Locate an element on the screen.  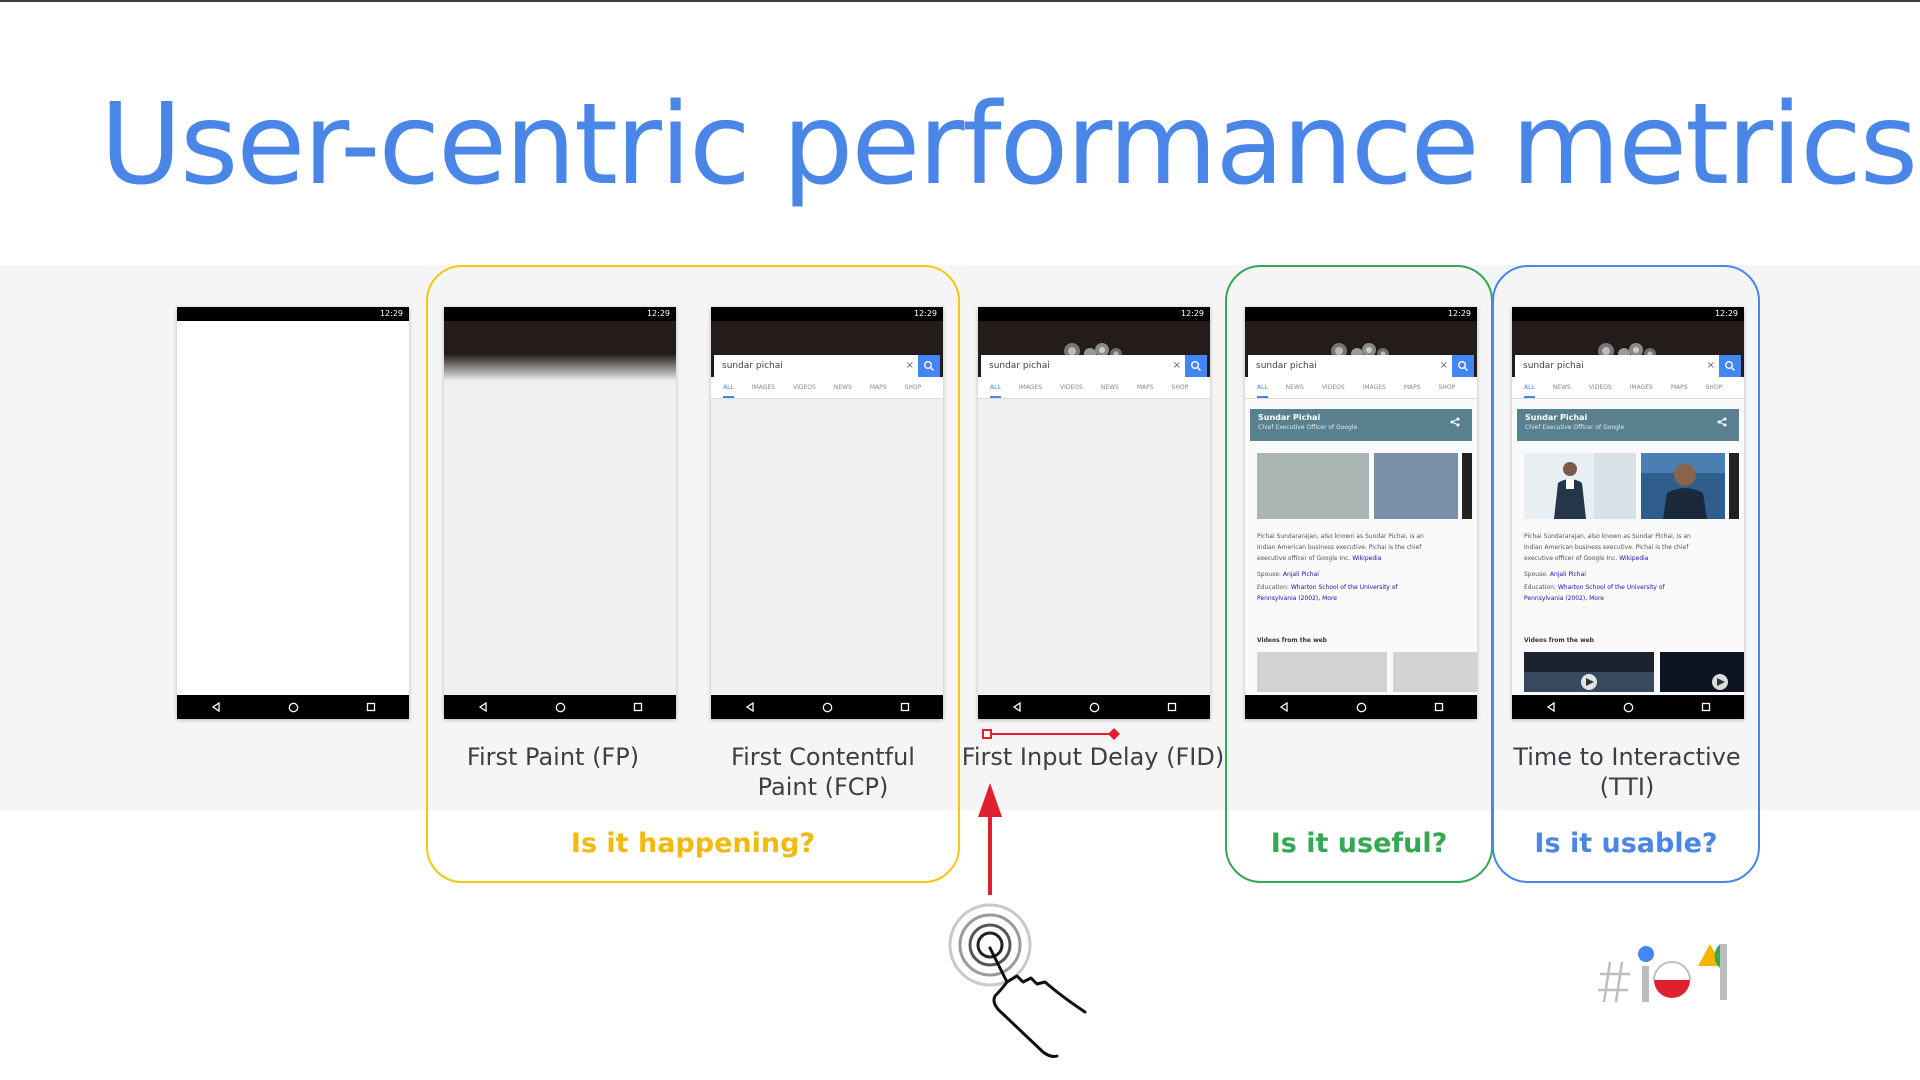
caption-text: First Input Delay (FID) is located at coordinates (1093, 757).